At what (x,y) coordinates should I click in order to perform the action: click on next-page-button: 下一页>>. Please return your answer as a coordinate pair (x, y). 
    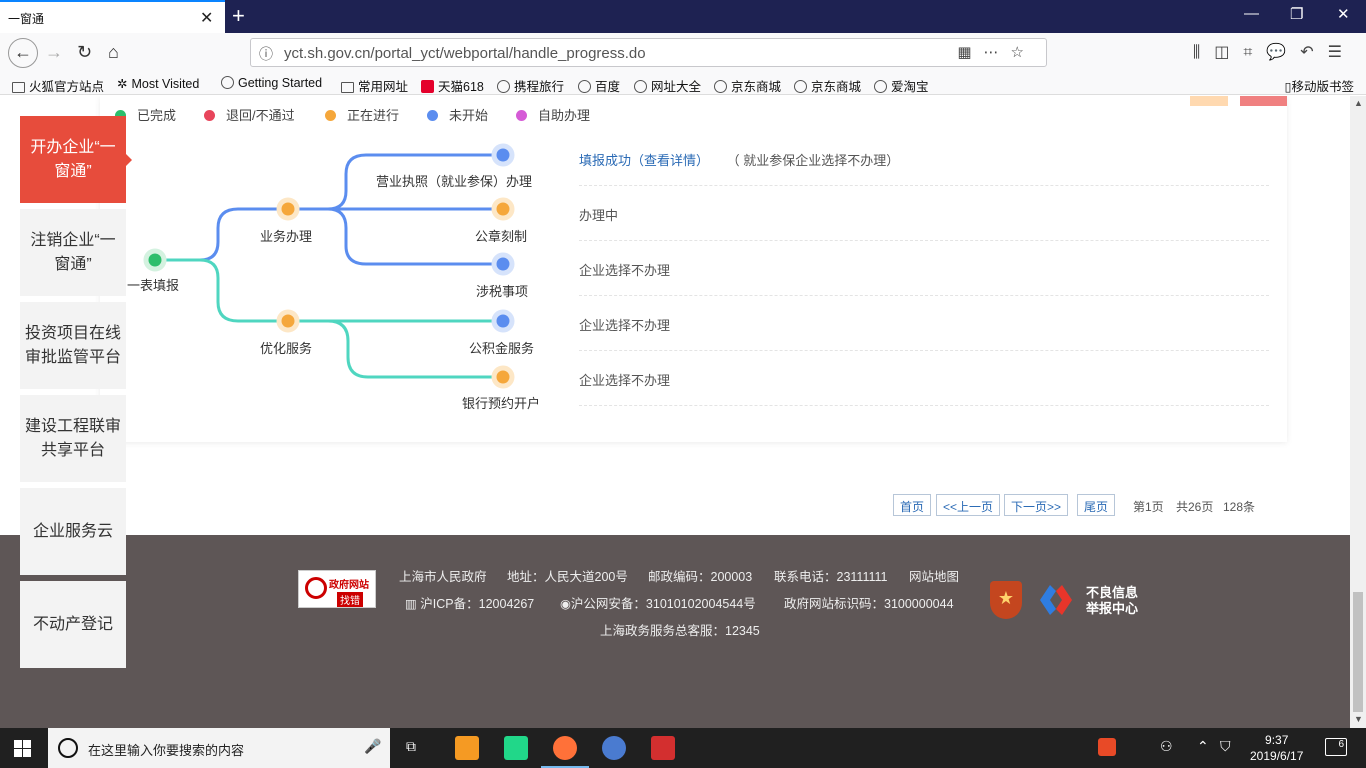
    Looking at the image, I should click on (1036, 505).